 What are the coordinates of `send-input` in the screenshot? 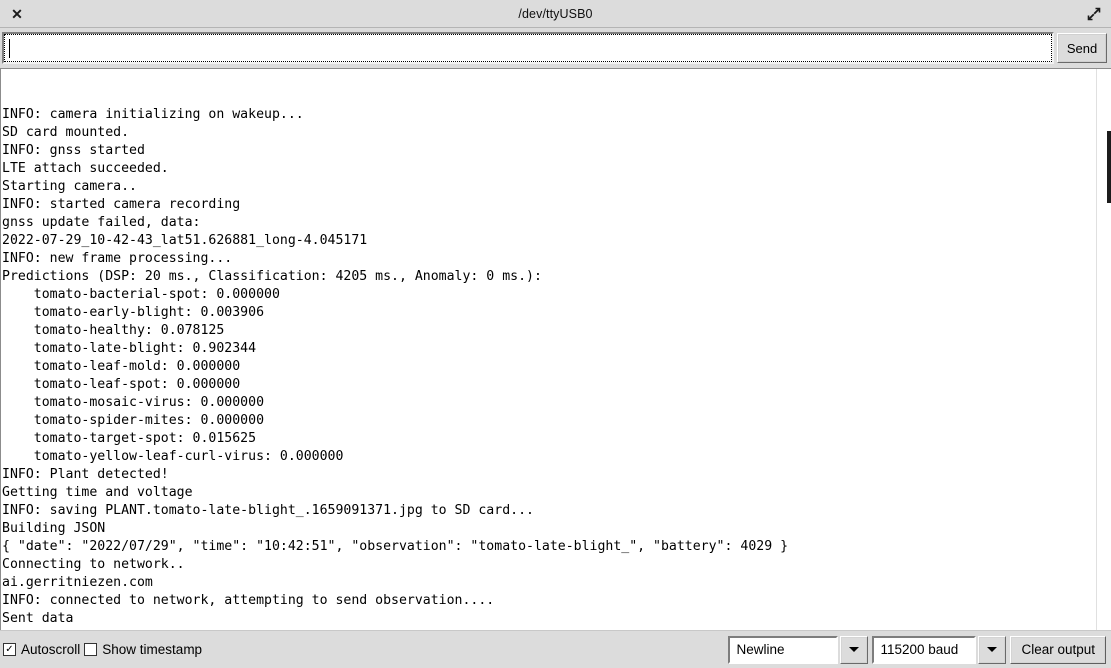 It's located at (528, 48).